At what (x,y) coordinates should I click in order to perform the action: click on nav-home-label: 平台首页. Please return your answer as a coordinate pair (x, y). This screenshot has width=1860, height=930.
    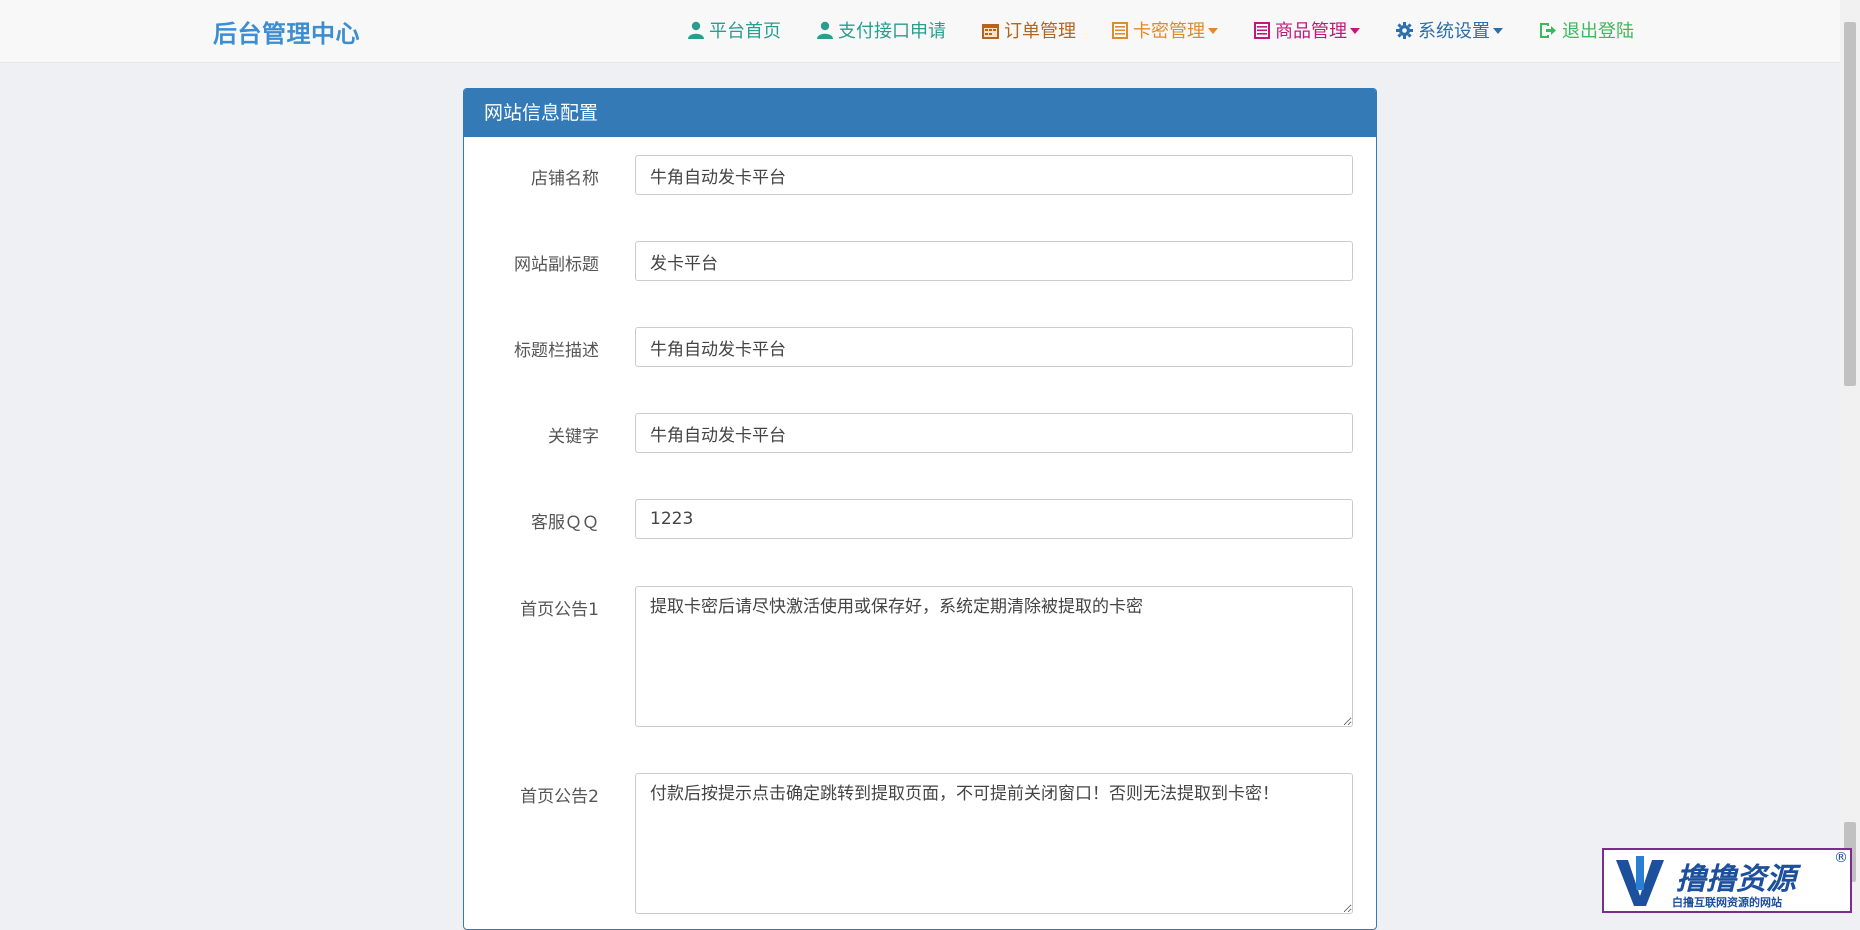
    Looking at the image, I should click on (745, 31).